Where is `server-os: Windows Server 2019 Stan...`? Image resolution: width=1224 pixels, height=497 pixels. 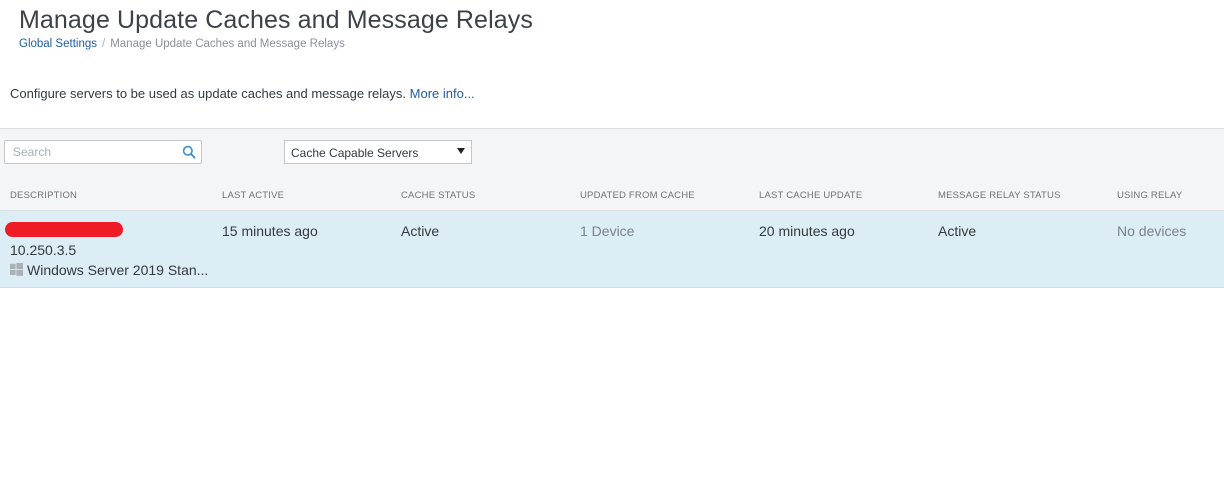 server-os: Windows Server 2019 Stan... is located at coordinates (109, 270).